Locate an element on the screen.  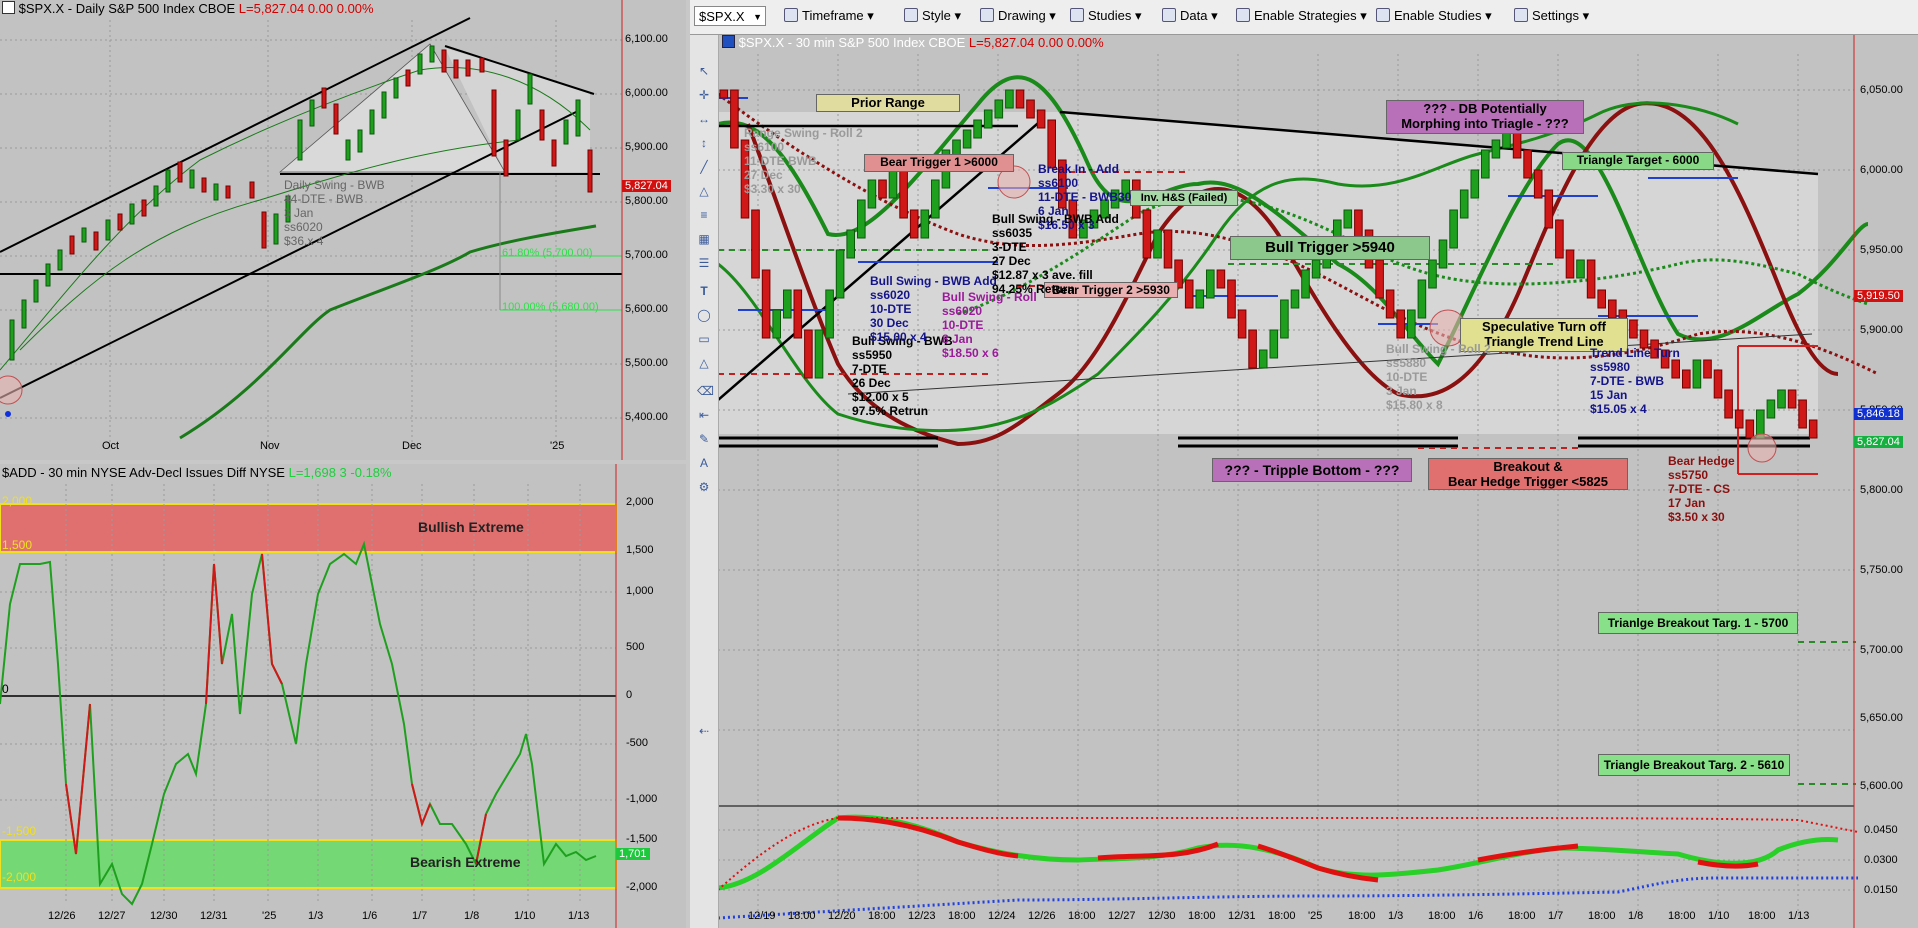
ellipse-icon: ◯ is located at coordinates (704, 315).